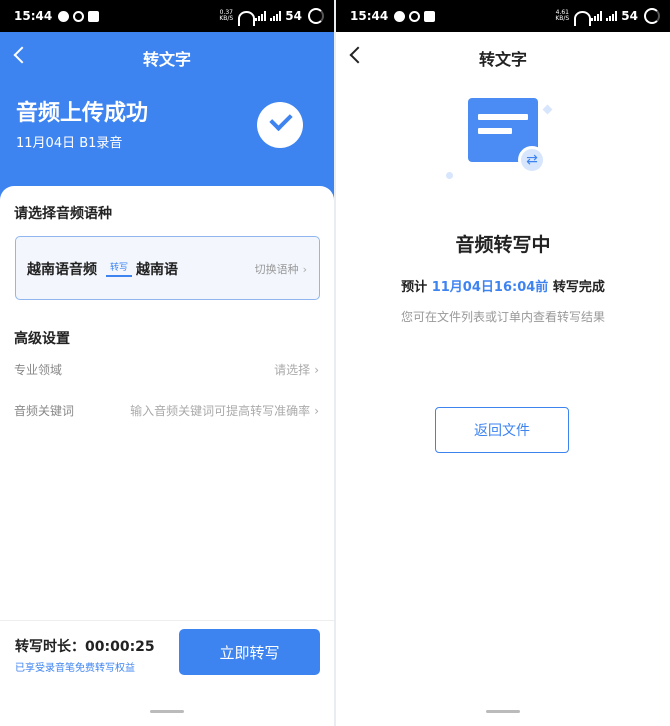 This screenshot has height=726, width=670. I want to click on benefit-note: 已享受录音笔免费转写权益, so click(75, 668).